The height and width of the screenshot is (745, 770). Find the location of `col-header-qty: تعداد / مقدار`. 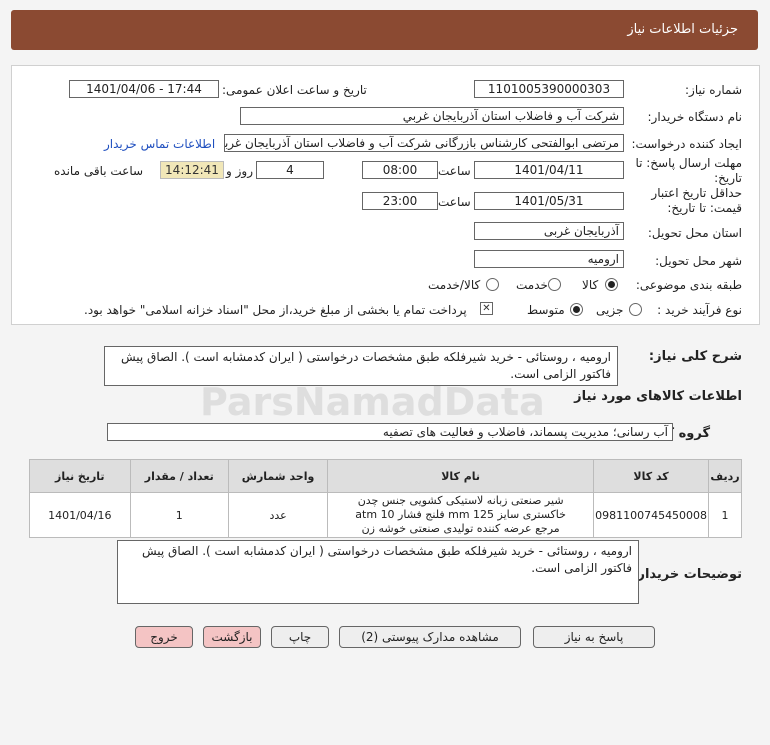

col-header-qty: تعداد / مقدار is located at coordinates (179, 476).